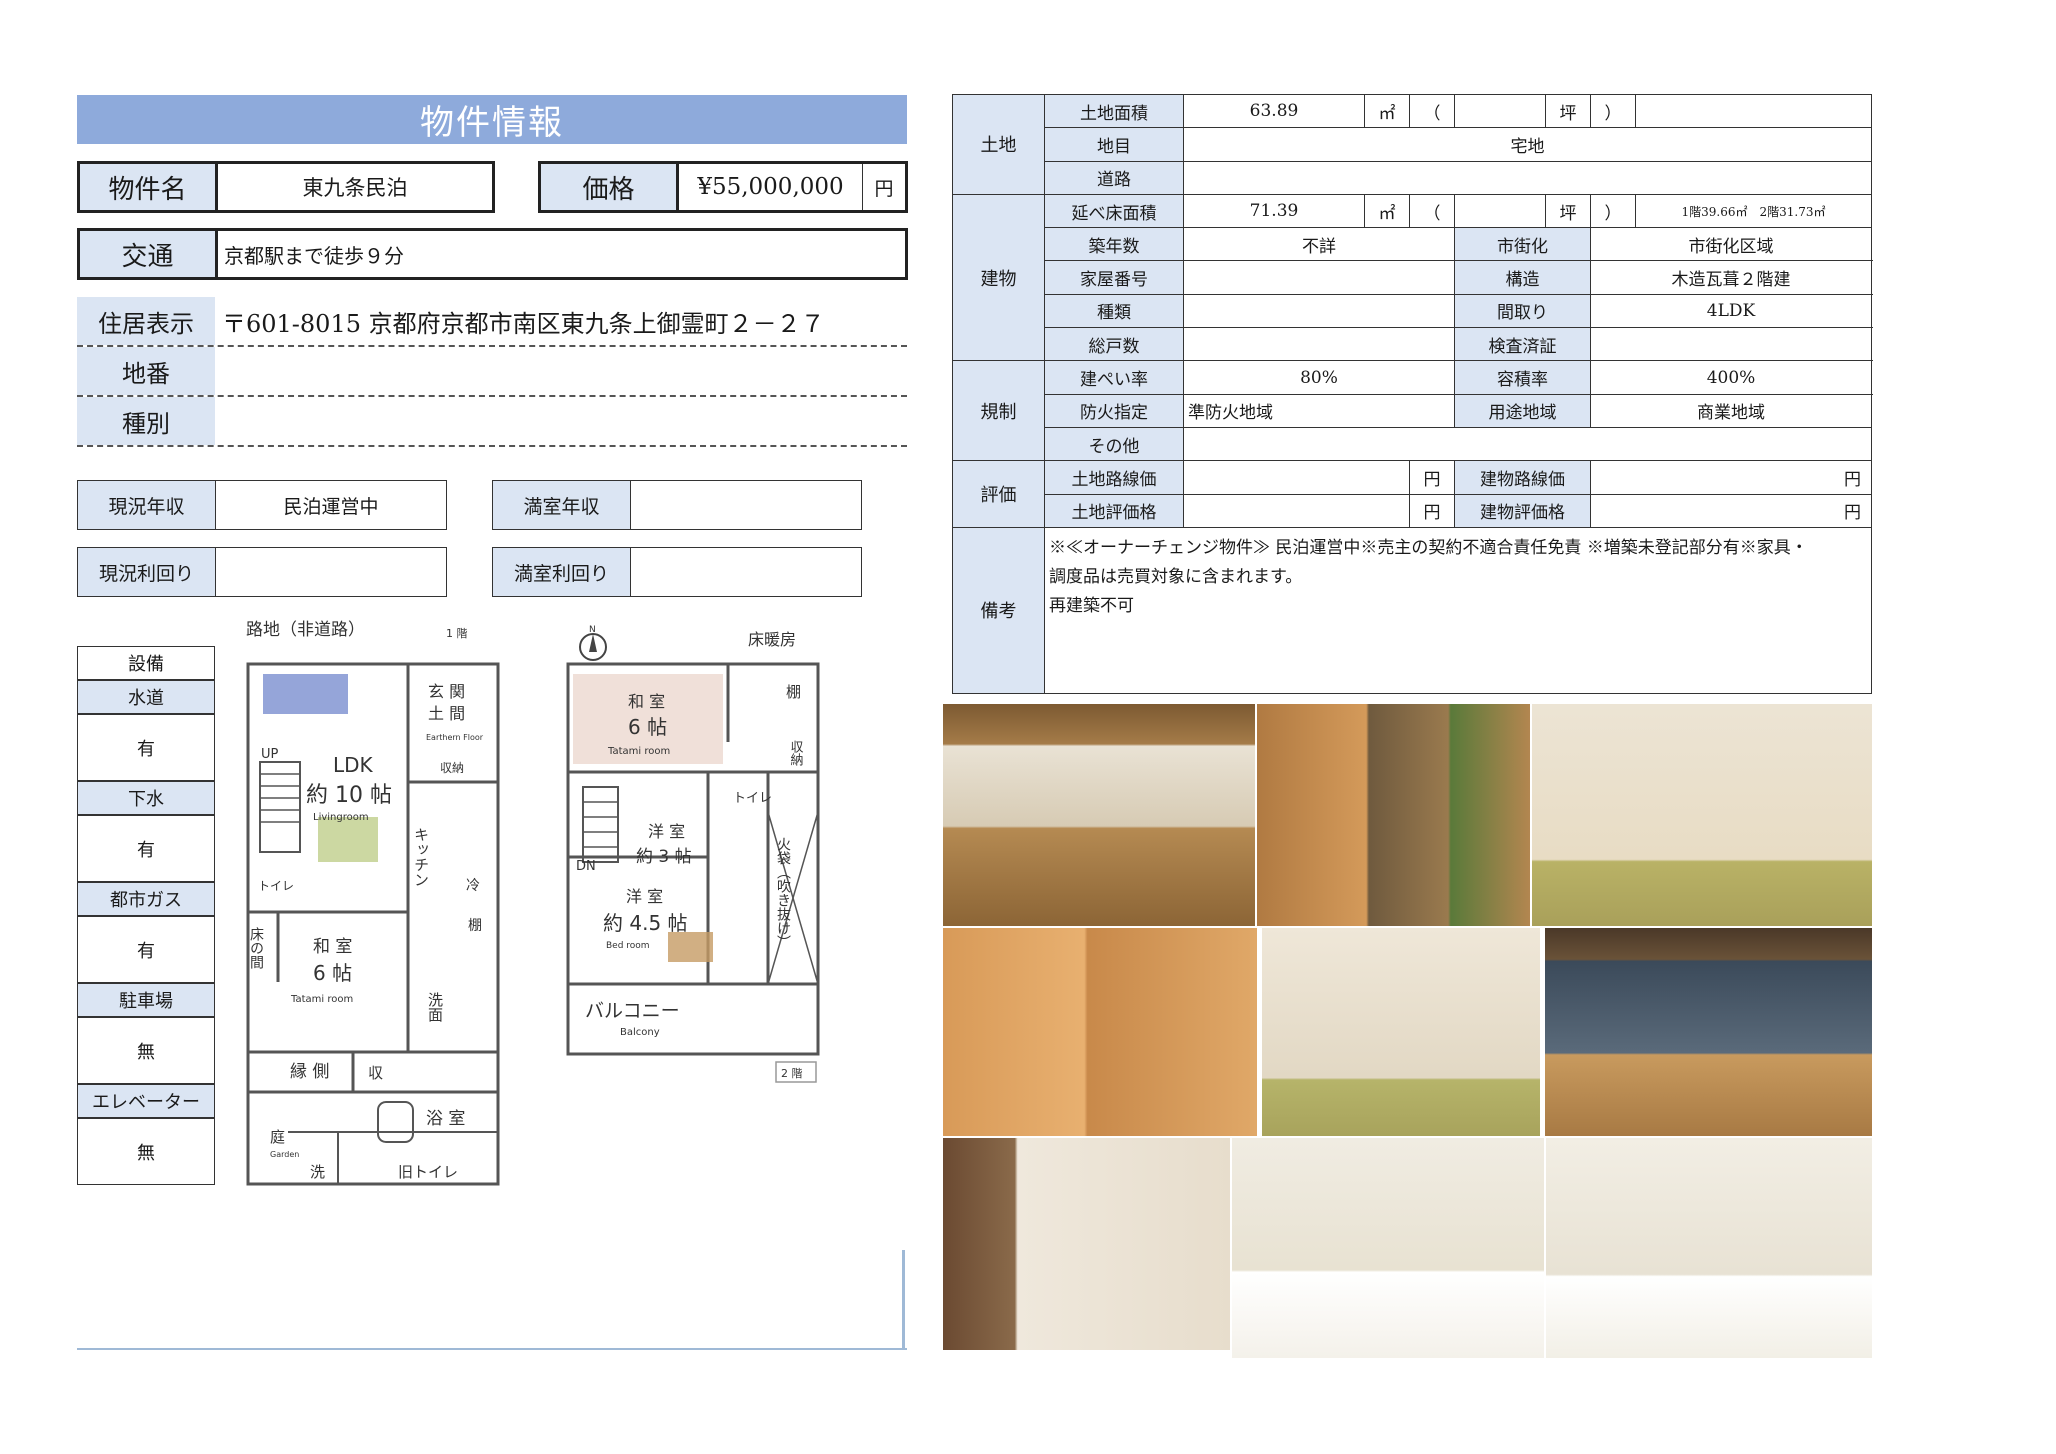 The width and height of the screenshot is (2056, 1454). I want to click on floor-area-unit: ㎡, so click(1387, 211).